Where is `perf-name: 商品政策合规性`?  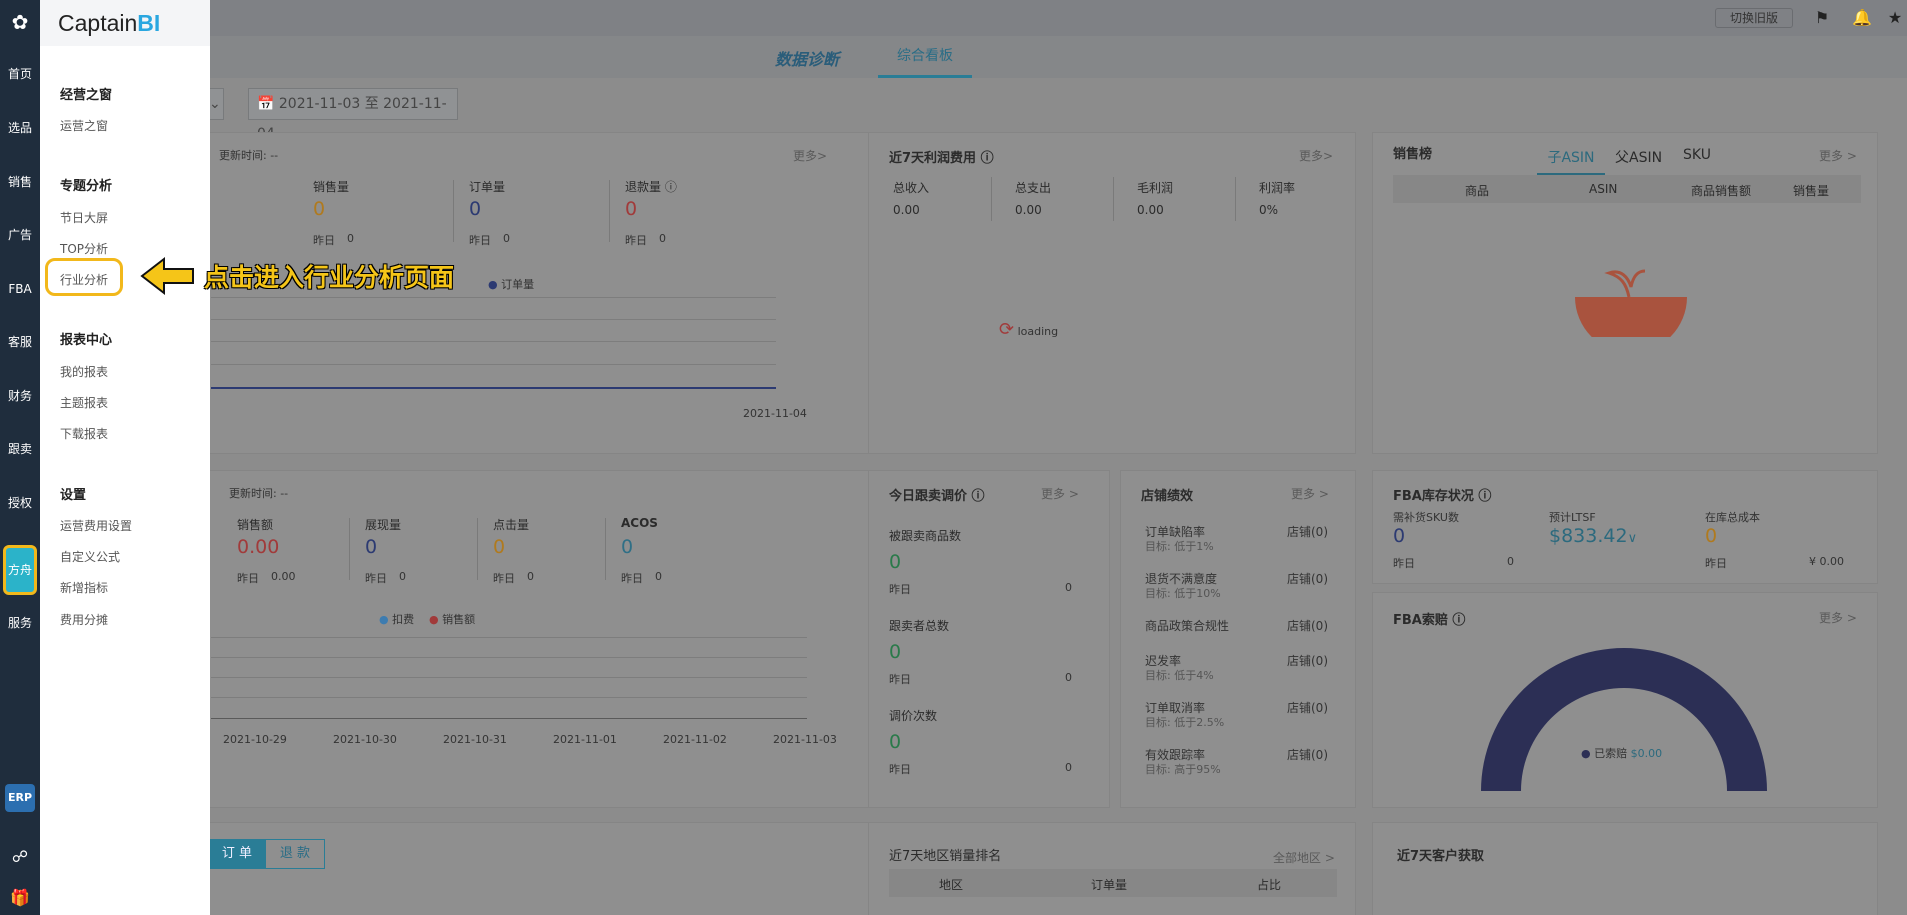
perf-name: 商品政策合规性 is located at coordinates (1187, 626).